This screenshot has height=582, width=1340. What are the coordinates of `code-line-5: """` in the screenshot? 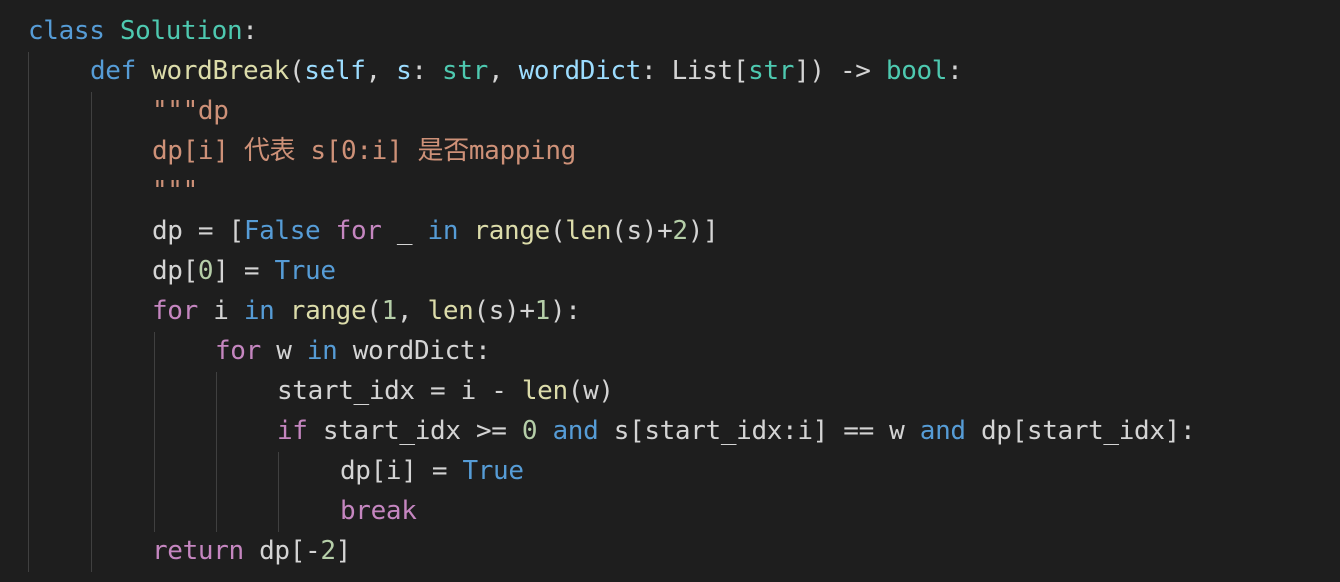 It's located at (175, 191).